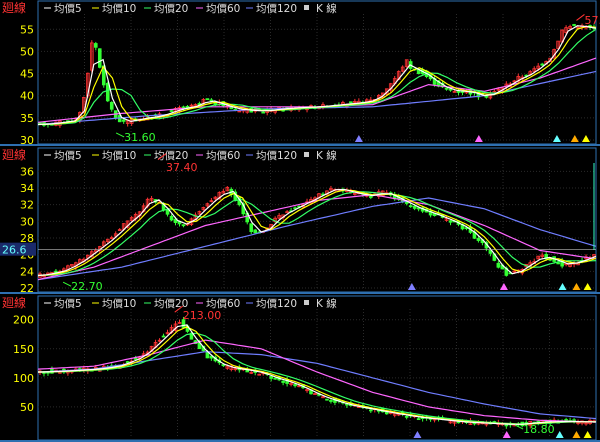  I want to click on y-tick-label: 40, so click(27, 96).